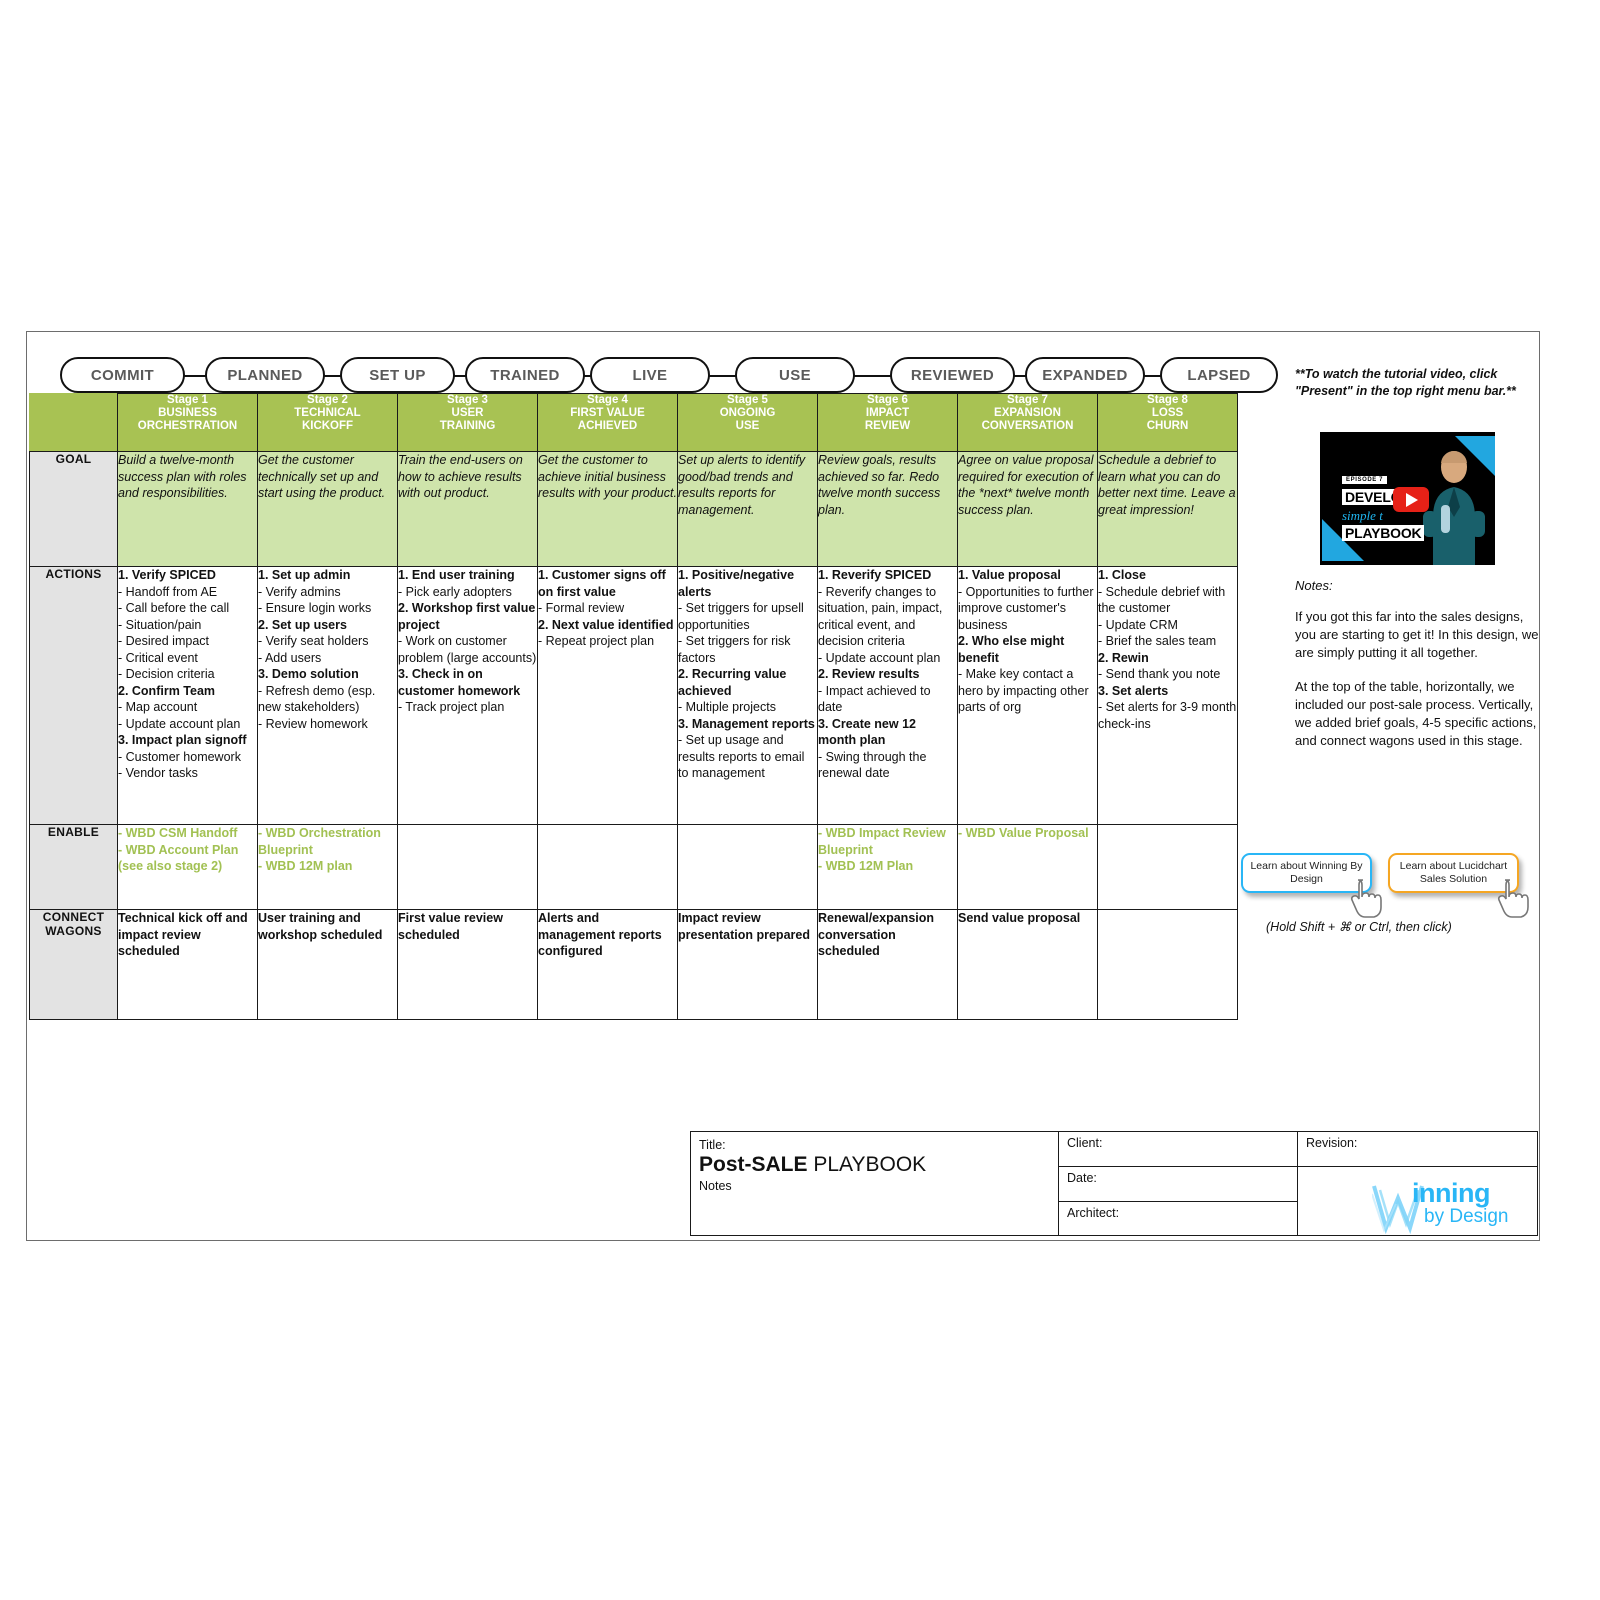 Image resolution: width=1600 pixels, height=1600 pixels. I want to click on connect-wagons-cell-stage-6: Renewal/expansion conversation scheduled, so click(887, 964).